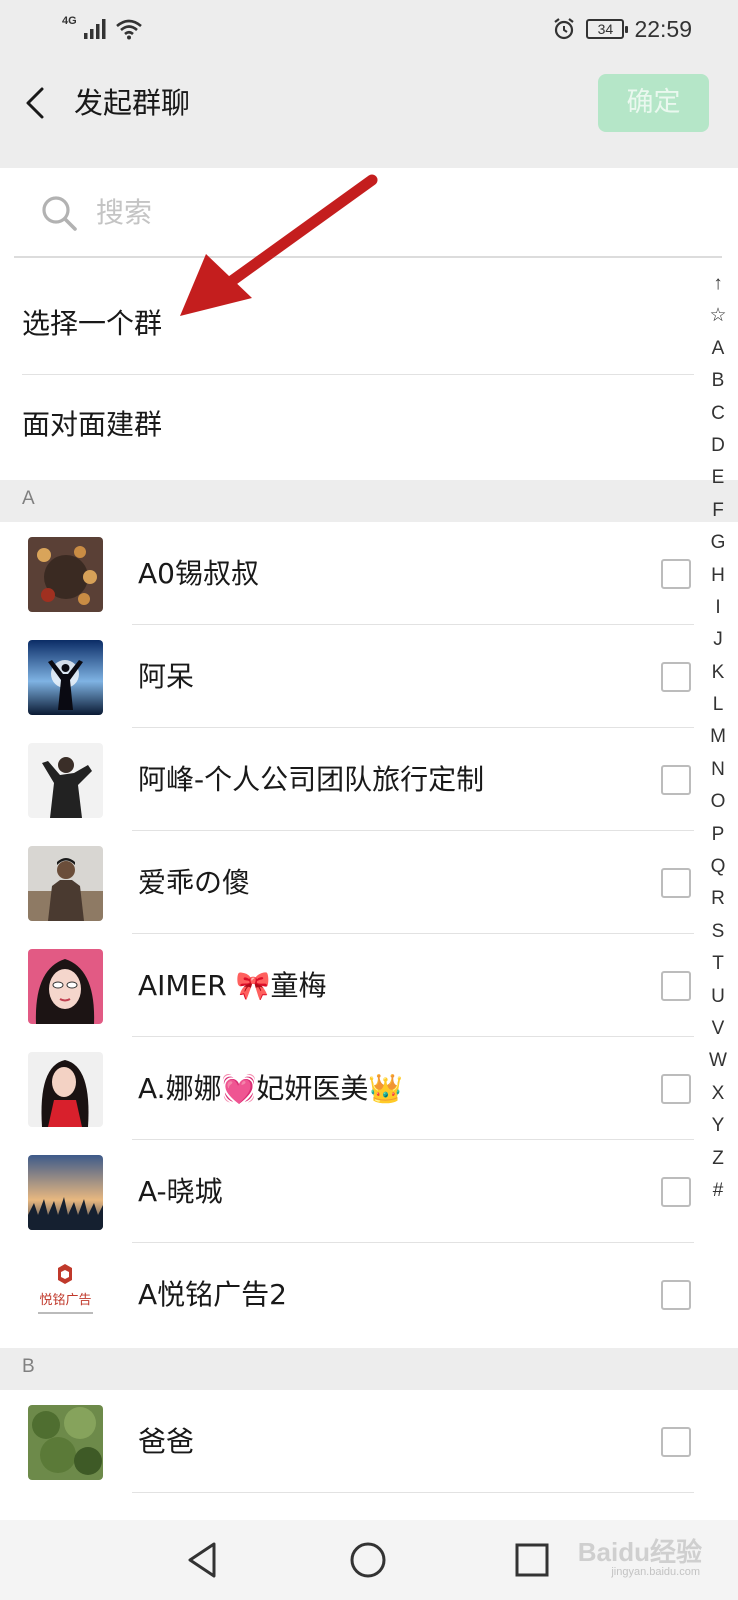 The height and width of the screenshot is (1600, 738). What do you see at coordinates (369, 882) in the screenshot?
I see `contact-row: 爱乖の傻` at bounding box center [369, 882].